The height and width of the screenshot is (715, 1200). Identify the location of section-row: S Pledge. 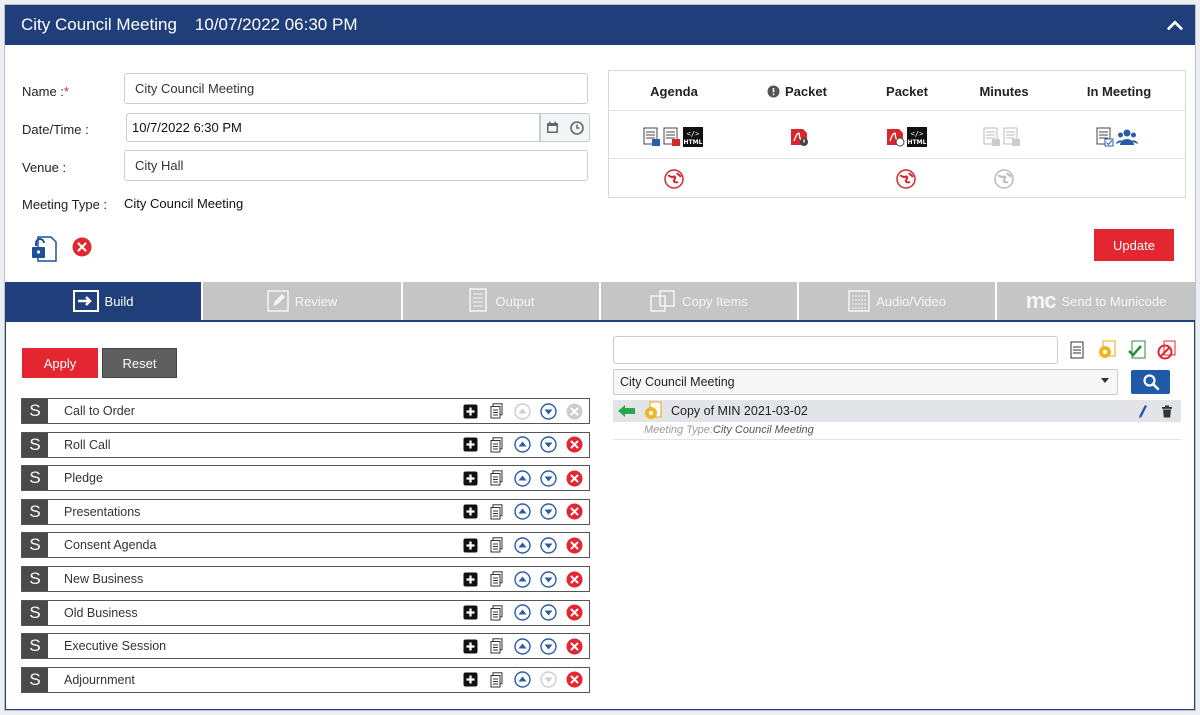
(305, 478).